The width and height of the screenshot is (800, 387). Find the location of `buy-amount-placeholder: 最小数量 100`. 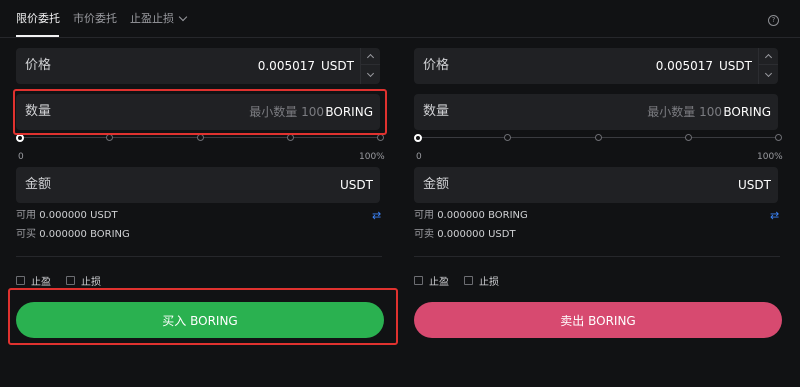

buy-amount-placeholder: 最小数量 100 is located at coordinates (286, 112).